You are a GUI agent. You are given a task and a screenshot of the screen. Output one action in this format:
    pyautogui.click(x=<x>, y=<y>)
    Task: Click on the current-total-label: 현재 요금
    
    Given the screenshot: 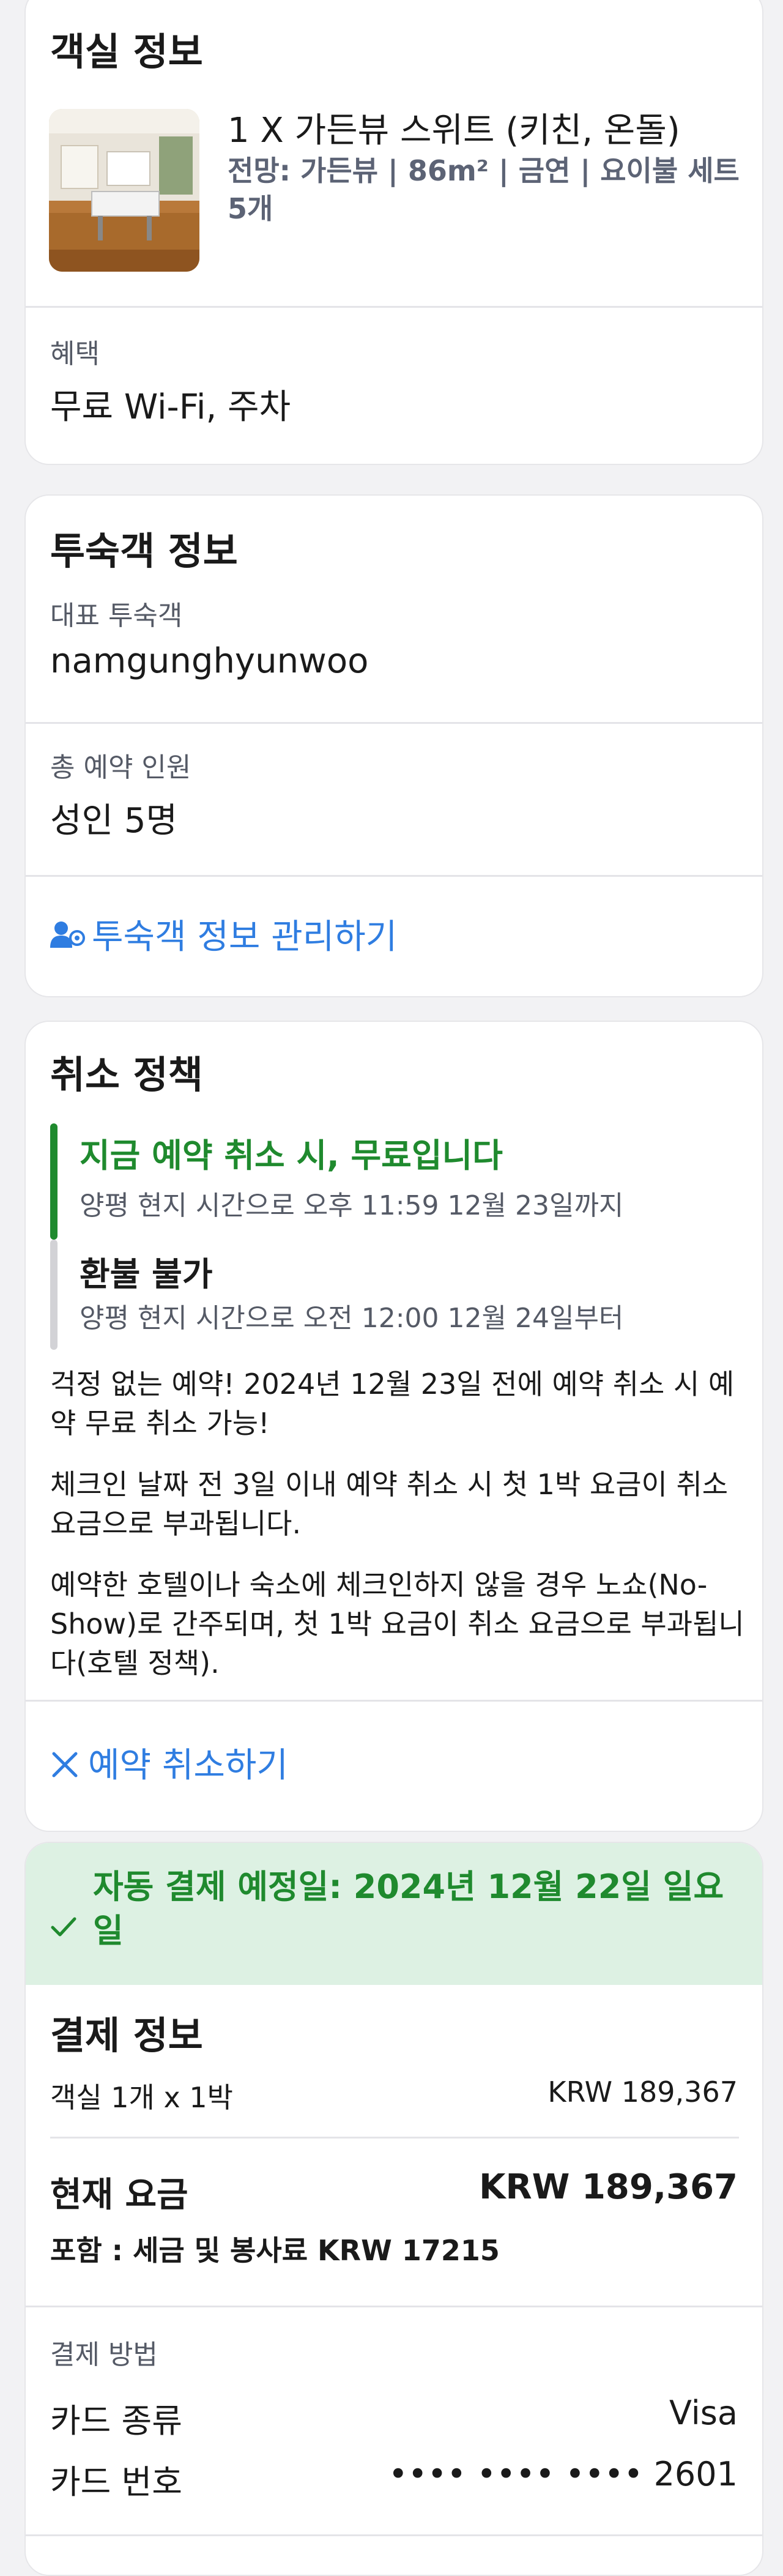 What is the action you would take?
    pyautogui.click(x=119, y=2195)
    